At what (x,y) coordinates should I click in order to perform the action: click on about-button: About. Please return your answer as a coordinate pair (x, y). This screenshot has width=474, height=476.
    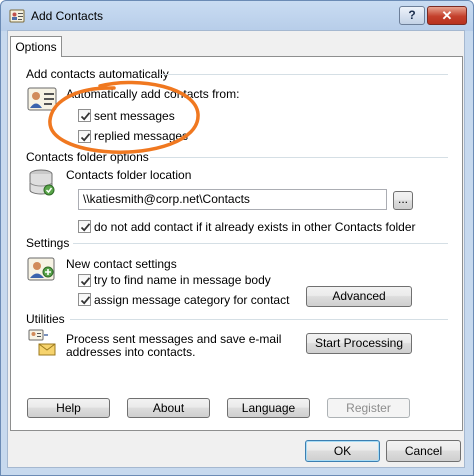
    Looking at the image, I should click on (168, 408).